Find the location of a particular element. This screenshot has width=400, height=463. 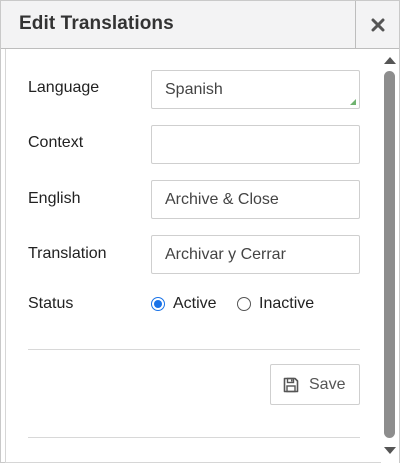

close-button is located at coordinates (377, 24).